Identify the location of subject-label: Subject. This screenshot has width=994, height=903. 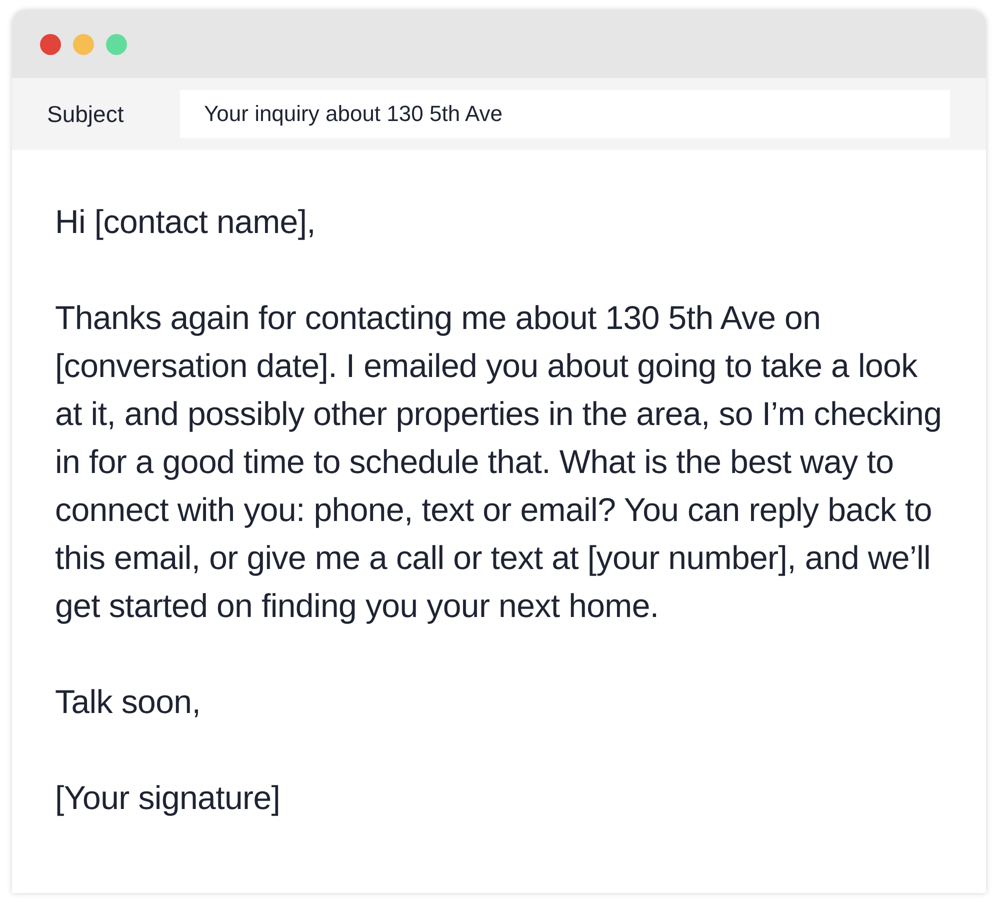
(86, 114).